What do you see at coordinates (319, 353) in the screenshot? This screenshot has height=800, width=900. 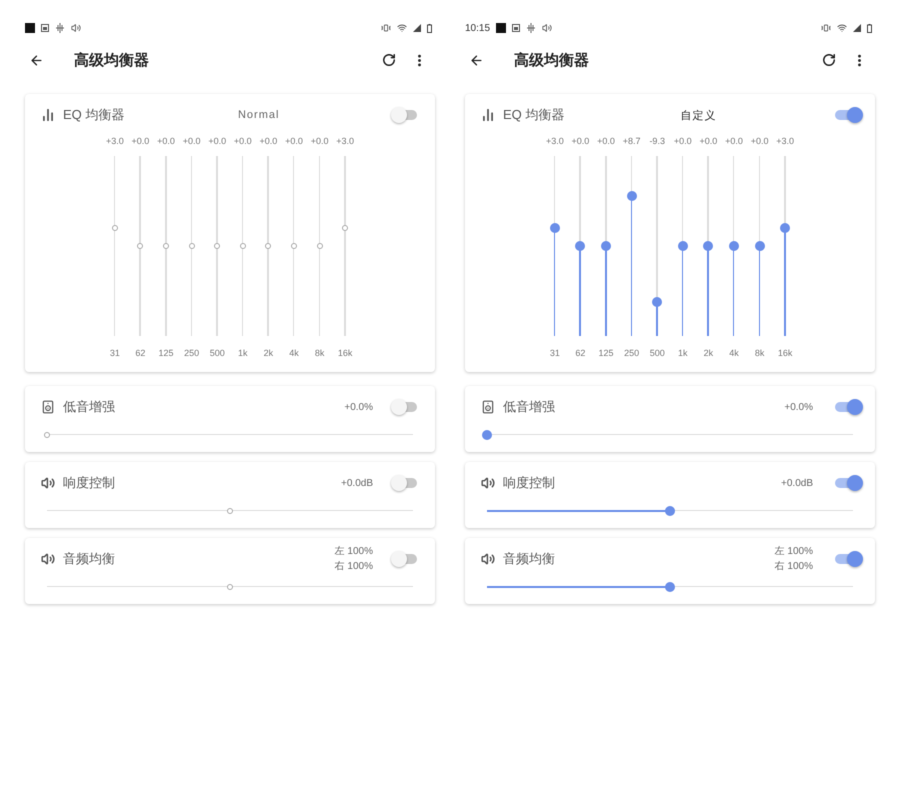 I see `frequency-label: 8k` at bounding box center [319, 353].